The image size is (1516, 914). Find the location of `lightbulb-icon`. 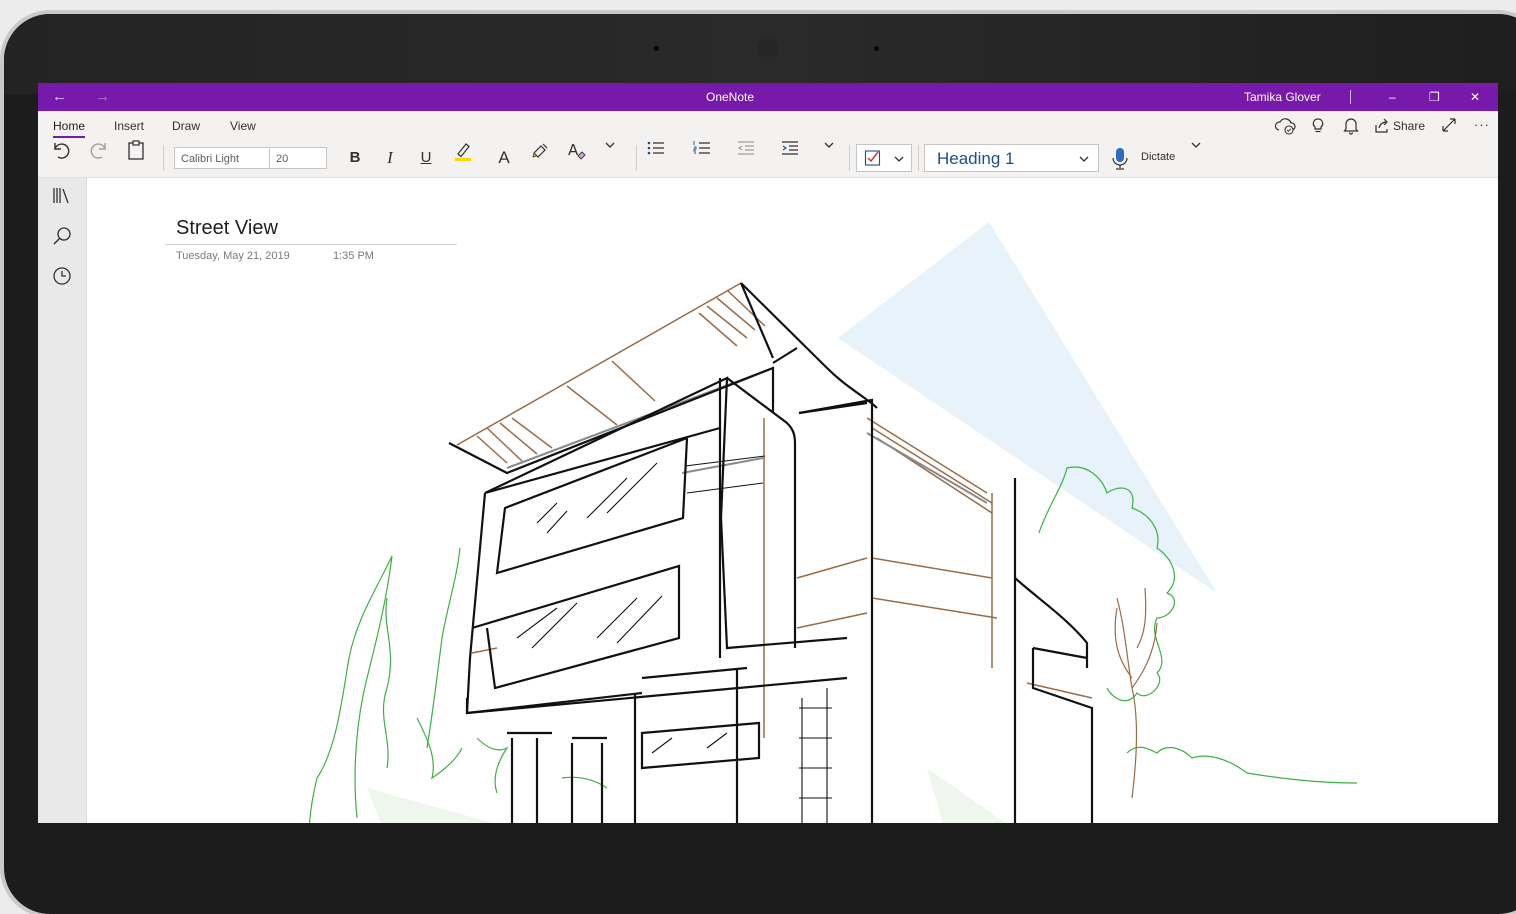

lightbulb-icon is located at coordinates (1318, 126).